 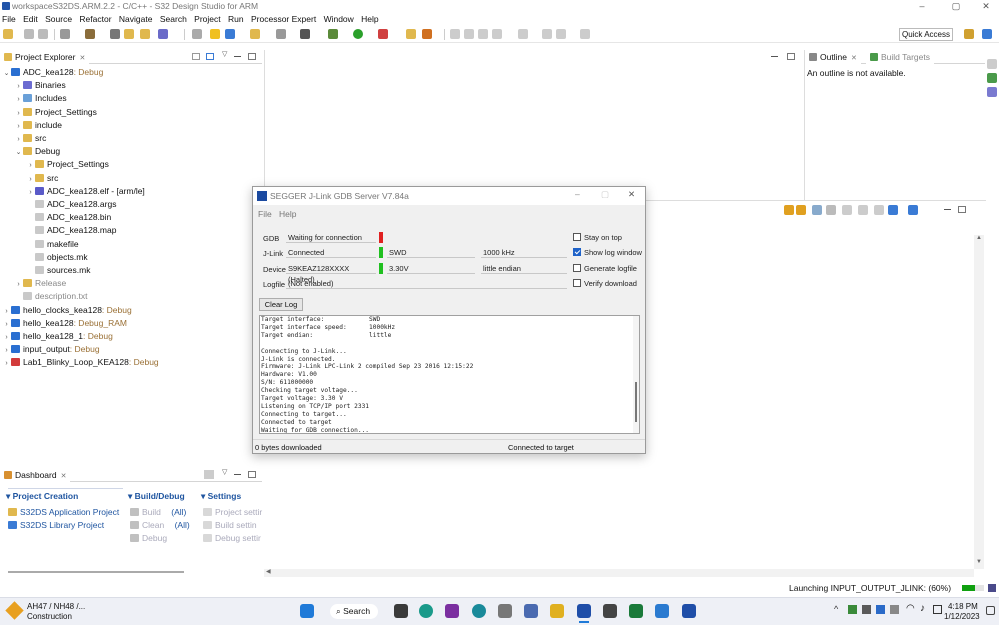 What do you see at coordinates (163, 34) in the screenshot?
I see `debug-config-icon` at bounding box center [163, 34].